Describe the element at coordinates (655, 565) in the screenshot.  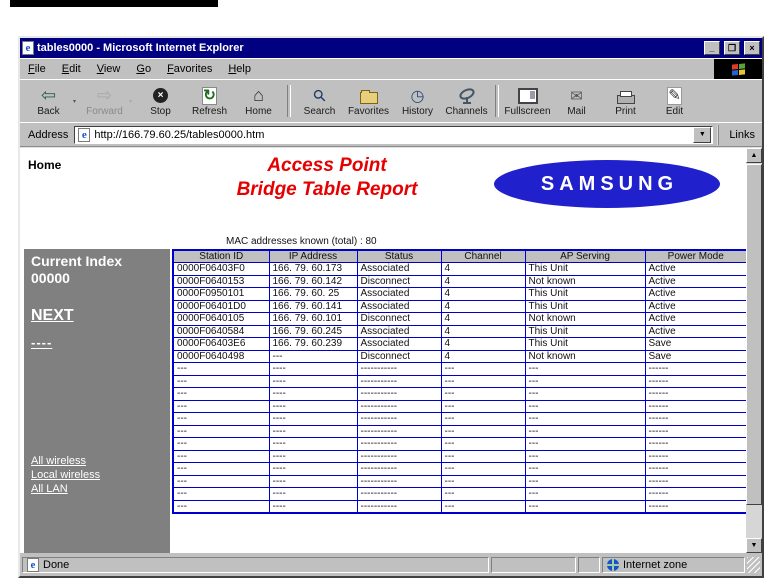
I see `zone-text: Internet zone` at that location.